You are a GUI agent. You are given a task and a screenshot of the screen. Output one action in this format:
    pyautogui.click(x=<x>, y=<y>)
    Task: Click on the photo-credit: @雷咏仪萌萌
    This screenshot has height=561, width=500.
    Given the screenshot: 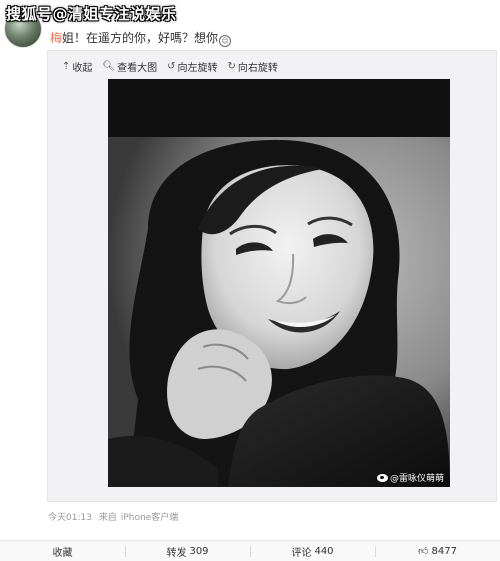 What is the action you would take?
    pyautogui.click(x=410, y=477)
    